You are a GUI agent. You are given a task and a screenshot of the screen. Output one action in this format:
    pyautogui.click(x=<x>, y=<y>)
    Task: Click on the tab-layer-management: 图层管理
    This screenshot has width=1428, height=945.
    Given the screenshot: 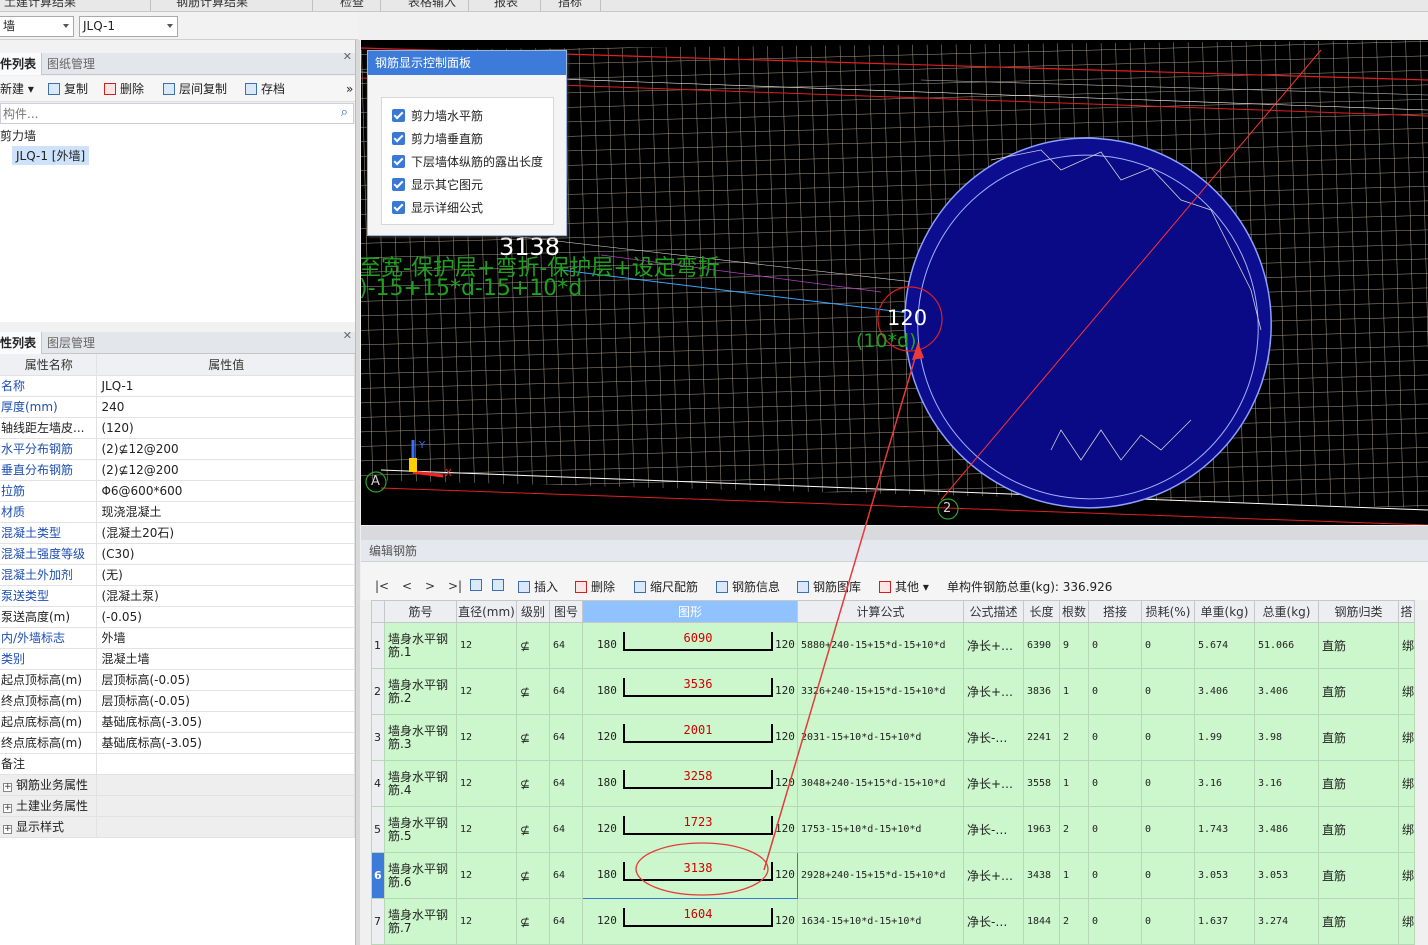 What is the action you would take?
    pyautogui.click(x=71, y=343)
    